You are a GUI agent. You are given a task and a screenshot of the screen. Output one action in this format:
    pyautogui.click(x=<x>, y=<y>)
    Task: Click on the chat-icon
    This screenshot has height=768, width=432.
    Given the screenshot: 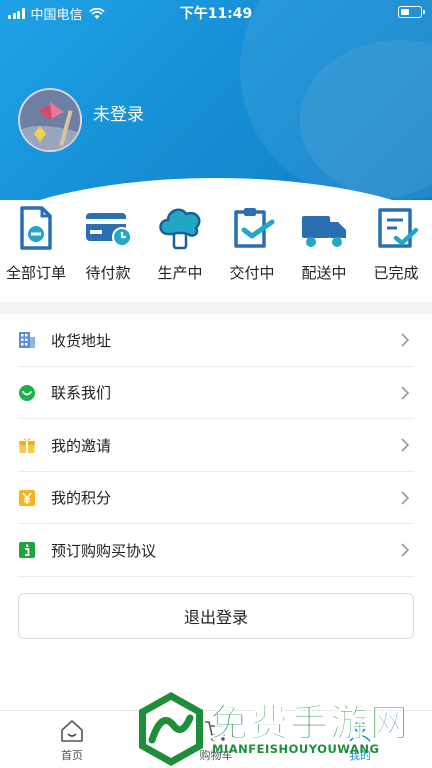 What is the action you would take?
    pyautogui.click(x=27, y=392)
    